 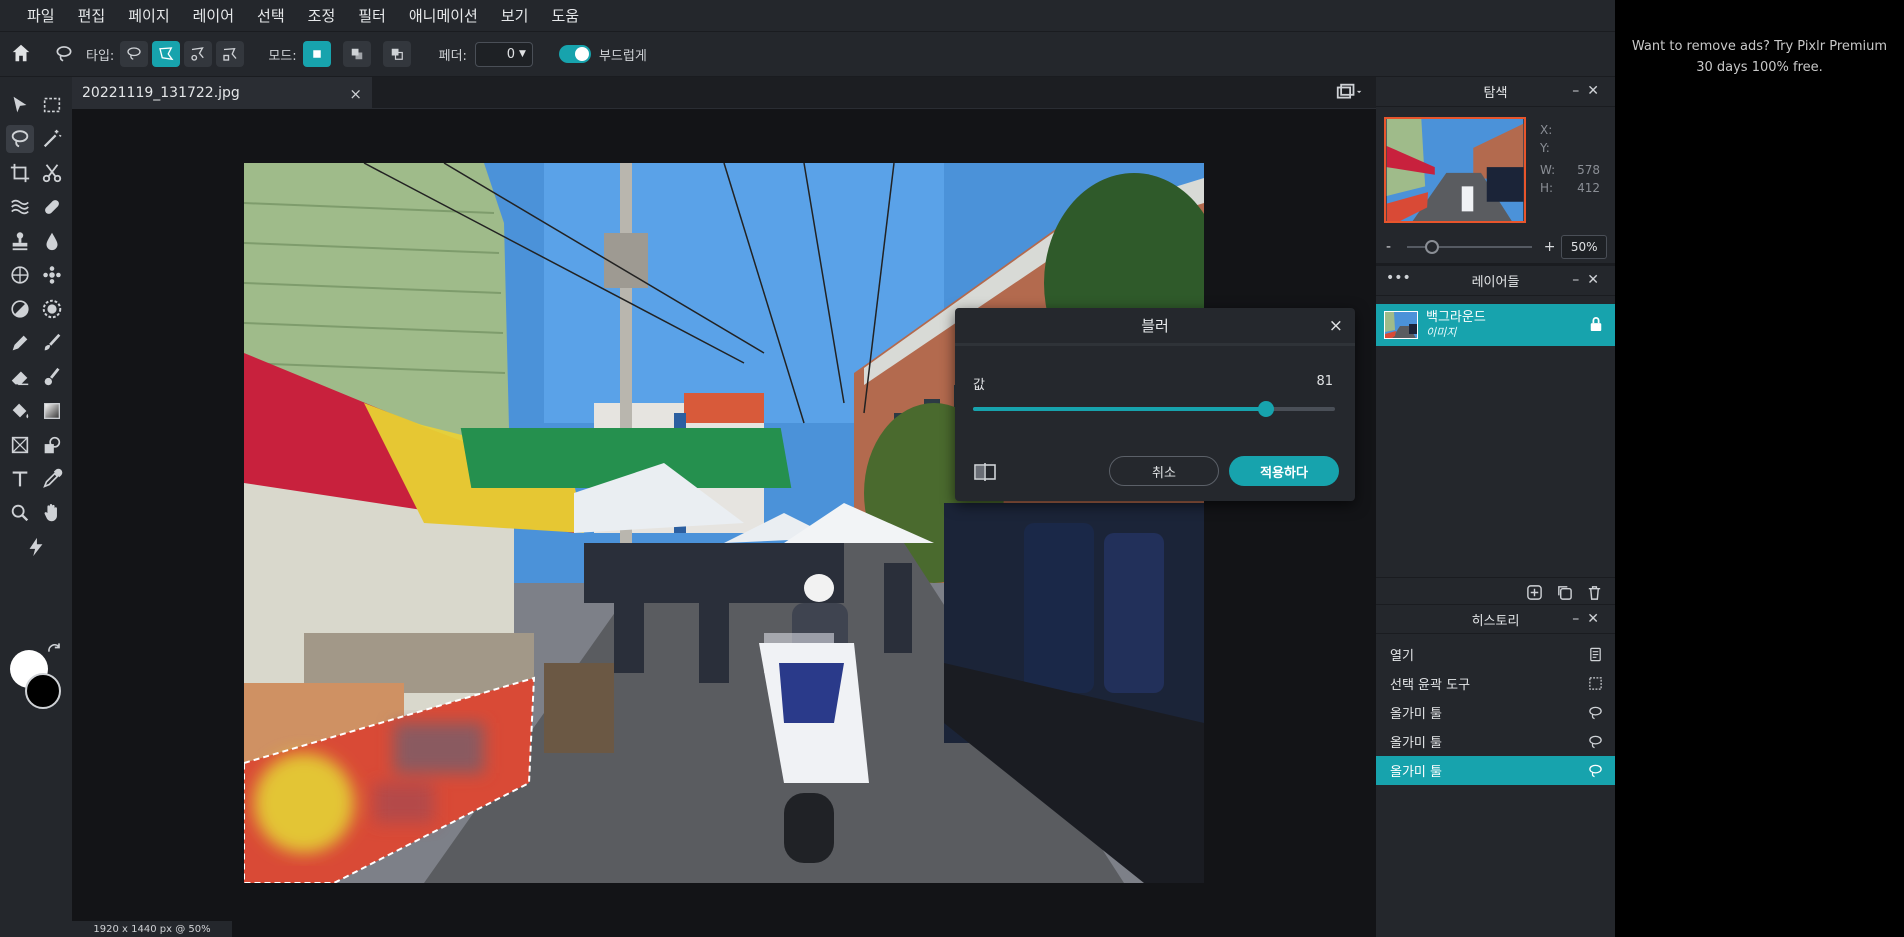 I want to click on liquify-tool, so click(x=20, y=207).